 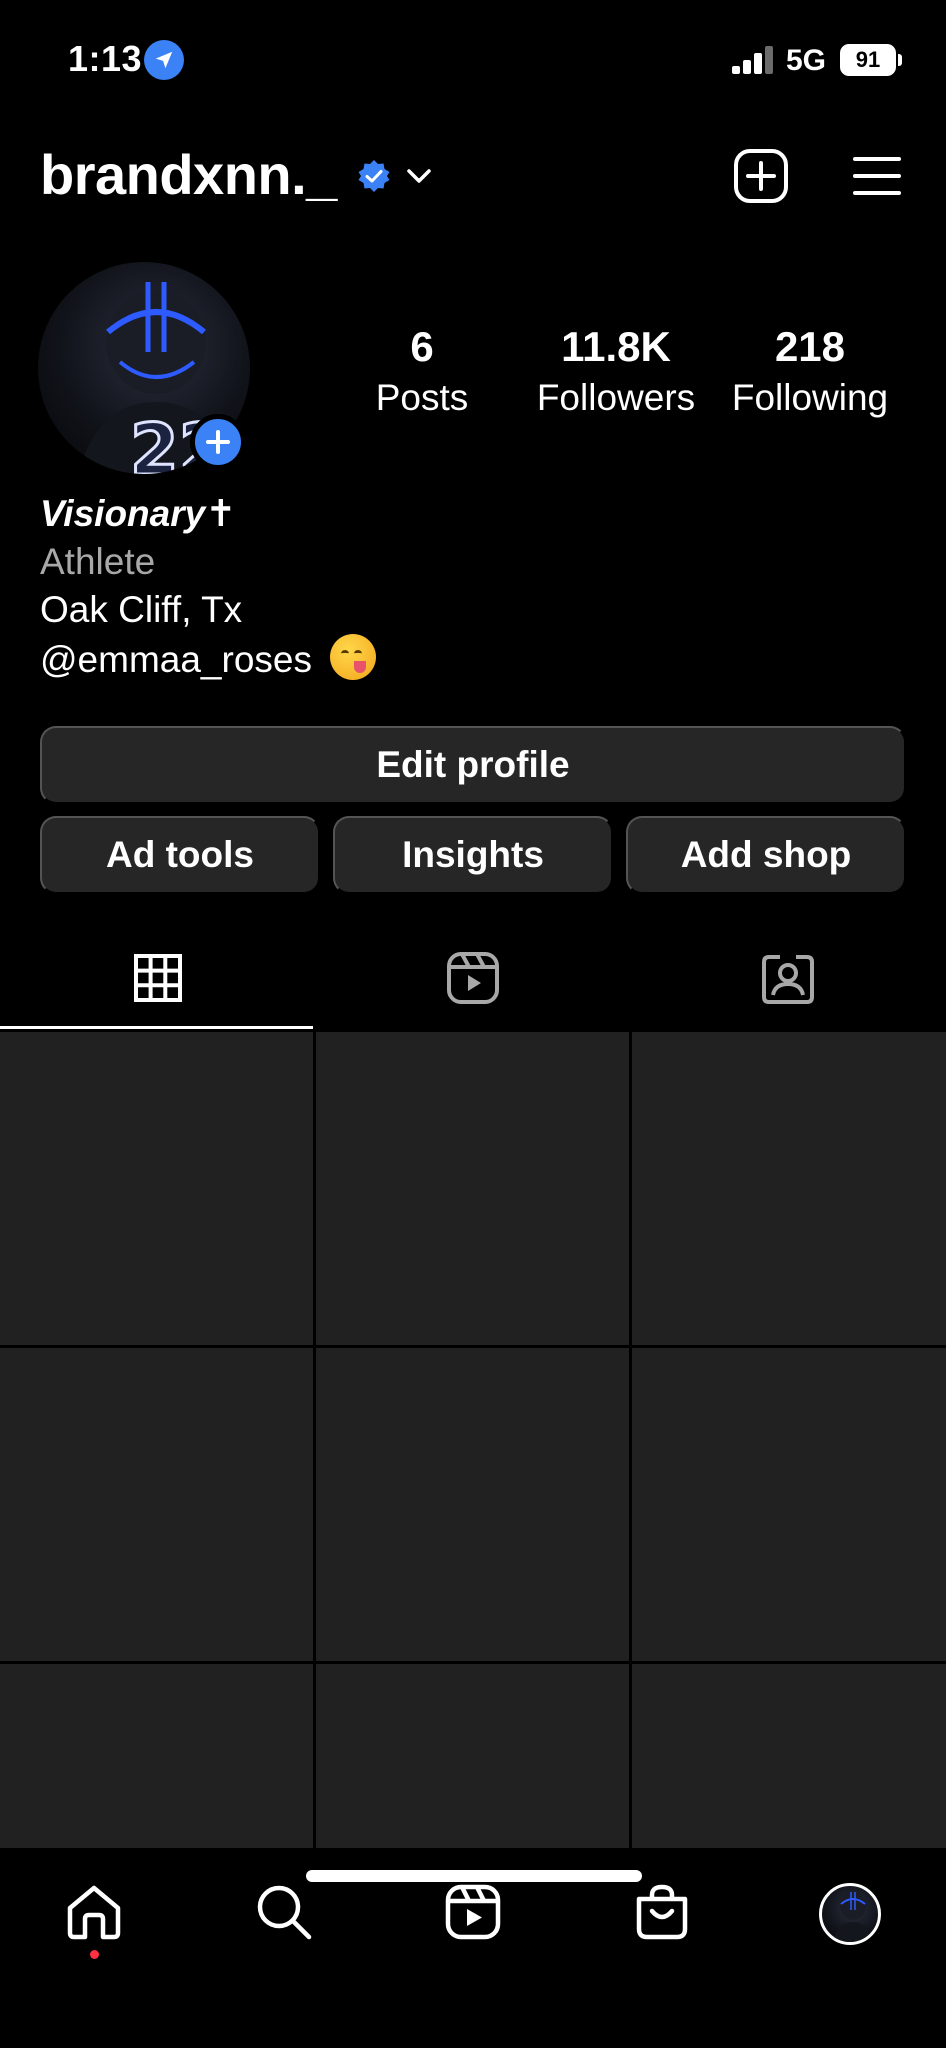 What do you see at coordinates (156, 1027) in the screenshot?
I see `active-tab-indicator` at bounding box center [156, 1027].